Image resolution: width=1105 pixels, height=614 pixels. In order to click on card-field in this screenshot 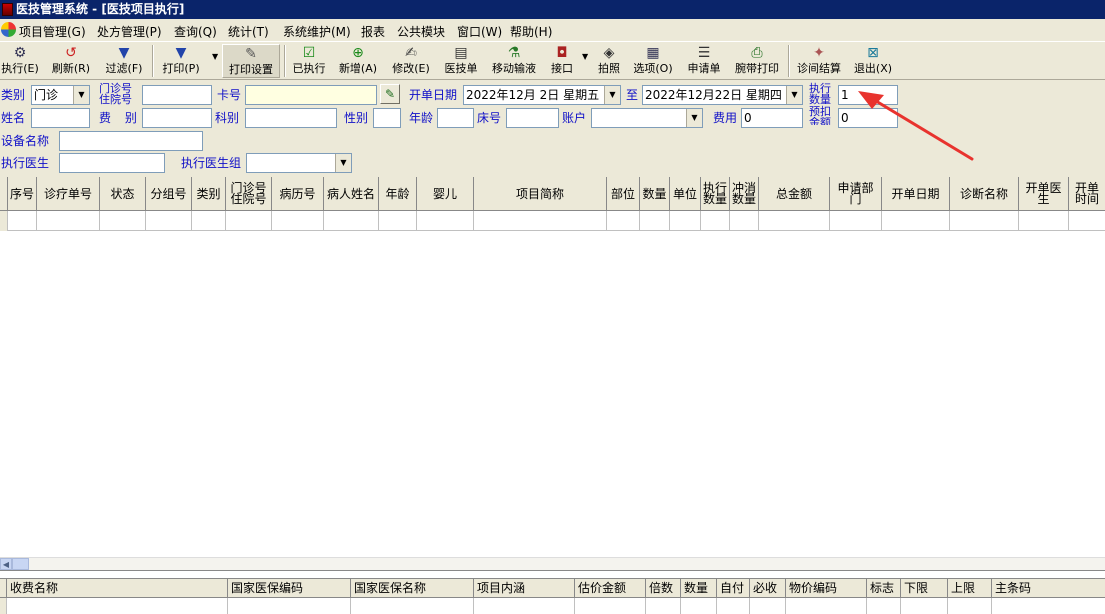, I will do `click(311, 95)`.